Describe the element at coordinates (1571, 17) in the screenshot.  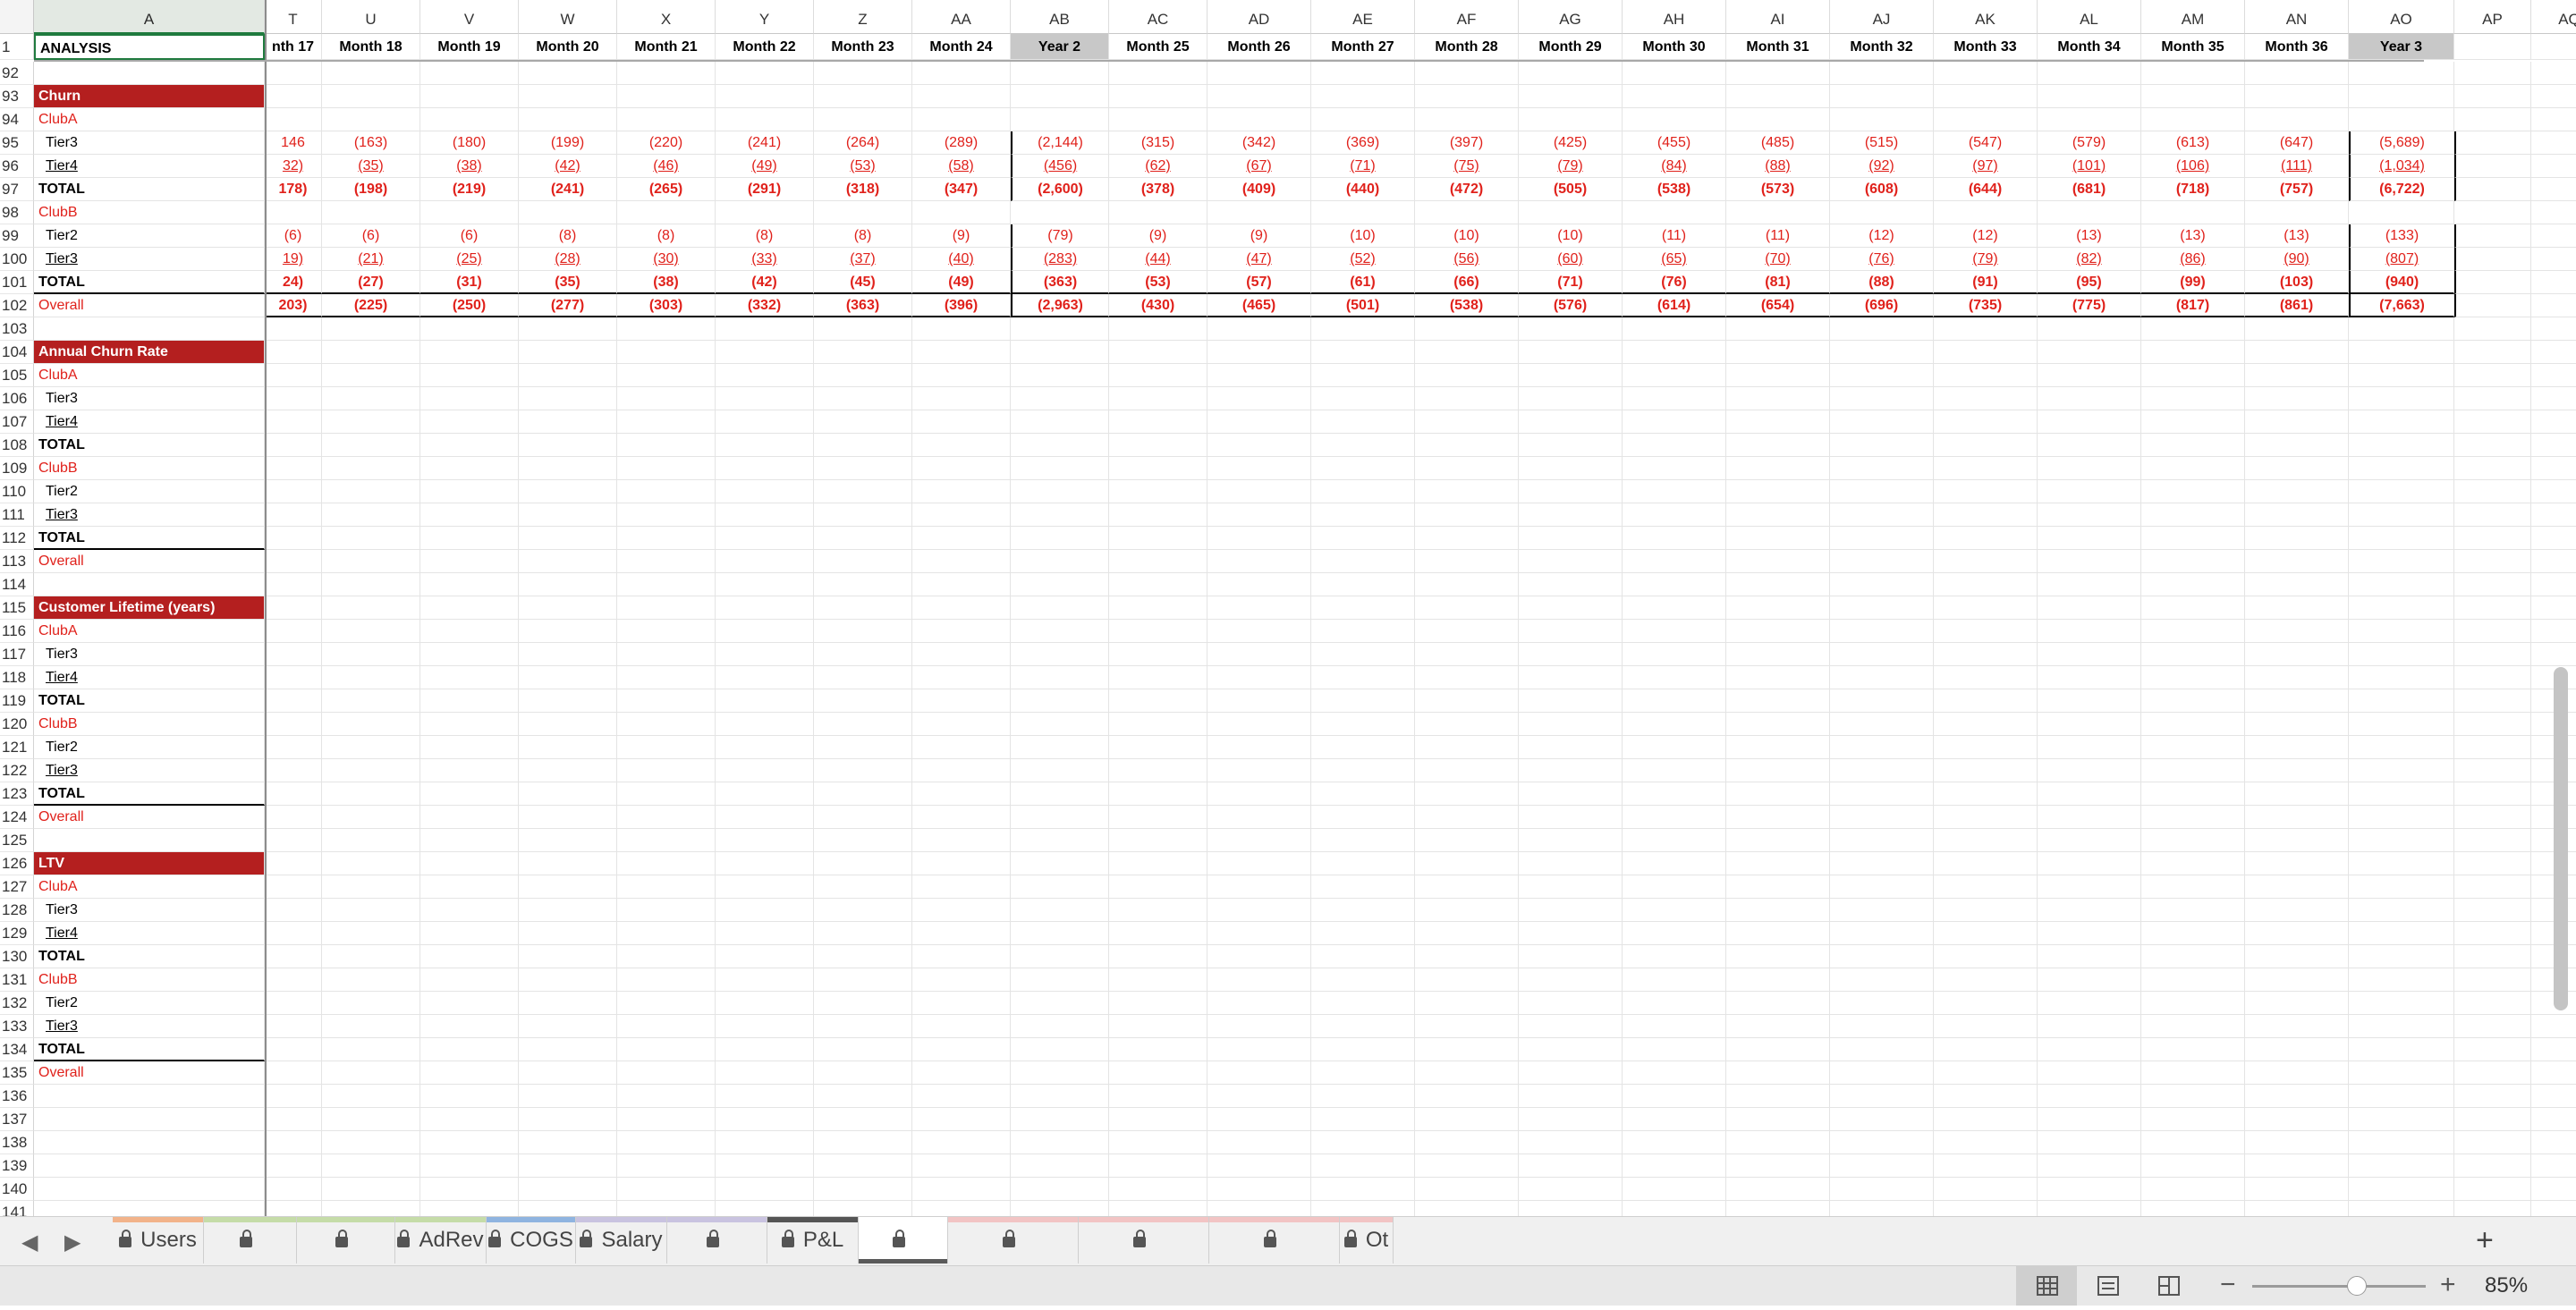
I see `column-header-ag: AG` at that location.